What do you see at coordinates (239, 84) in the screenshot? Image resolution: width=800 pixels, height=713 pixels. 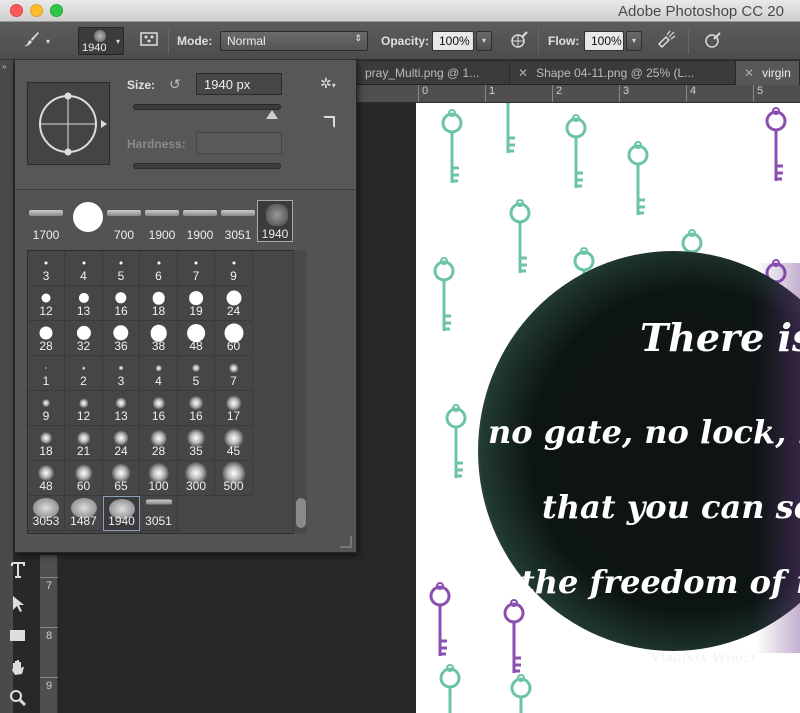 I see `size-input: 1940 px` at bounding box center [239, 84].